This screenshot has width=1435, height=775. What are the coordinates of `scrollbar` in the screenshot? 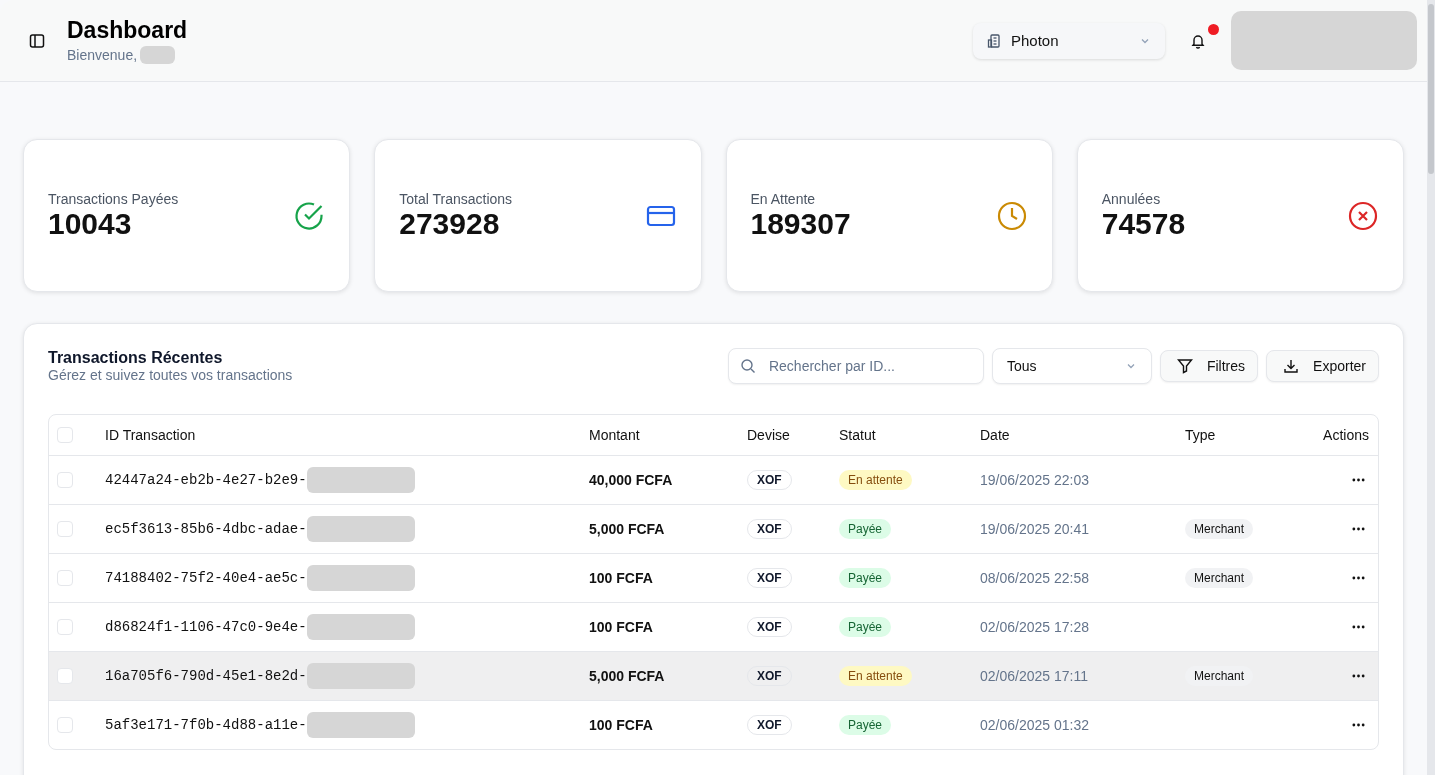 It's located at (1431, 387).